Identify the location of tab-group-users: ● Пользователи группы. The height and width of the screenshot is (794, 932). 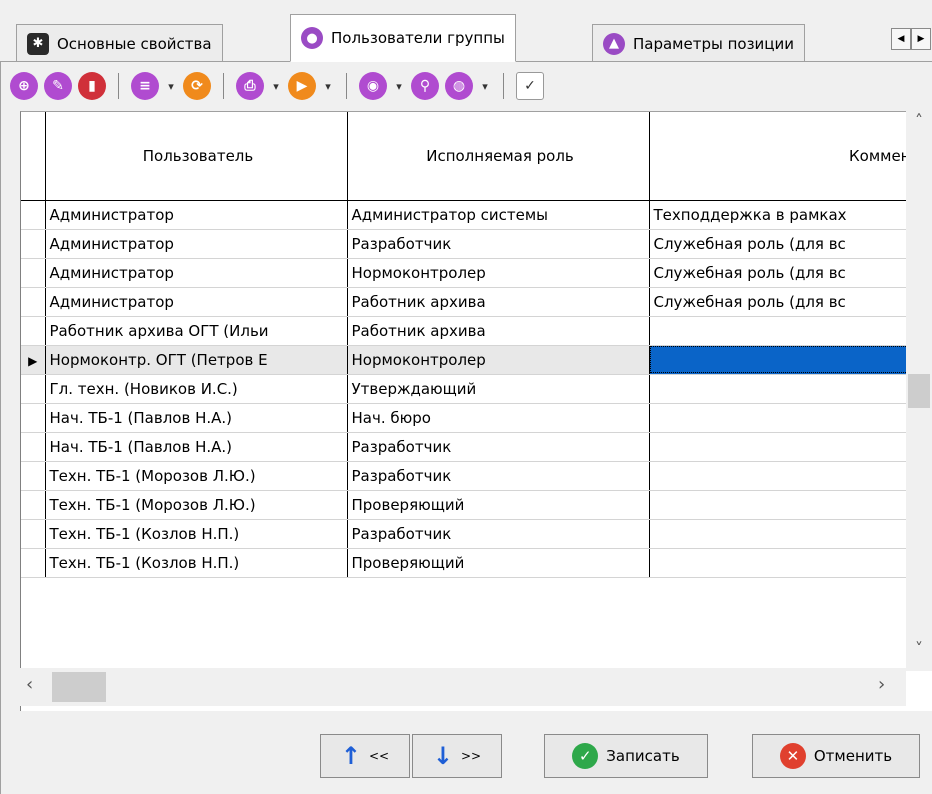
(403, 38).